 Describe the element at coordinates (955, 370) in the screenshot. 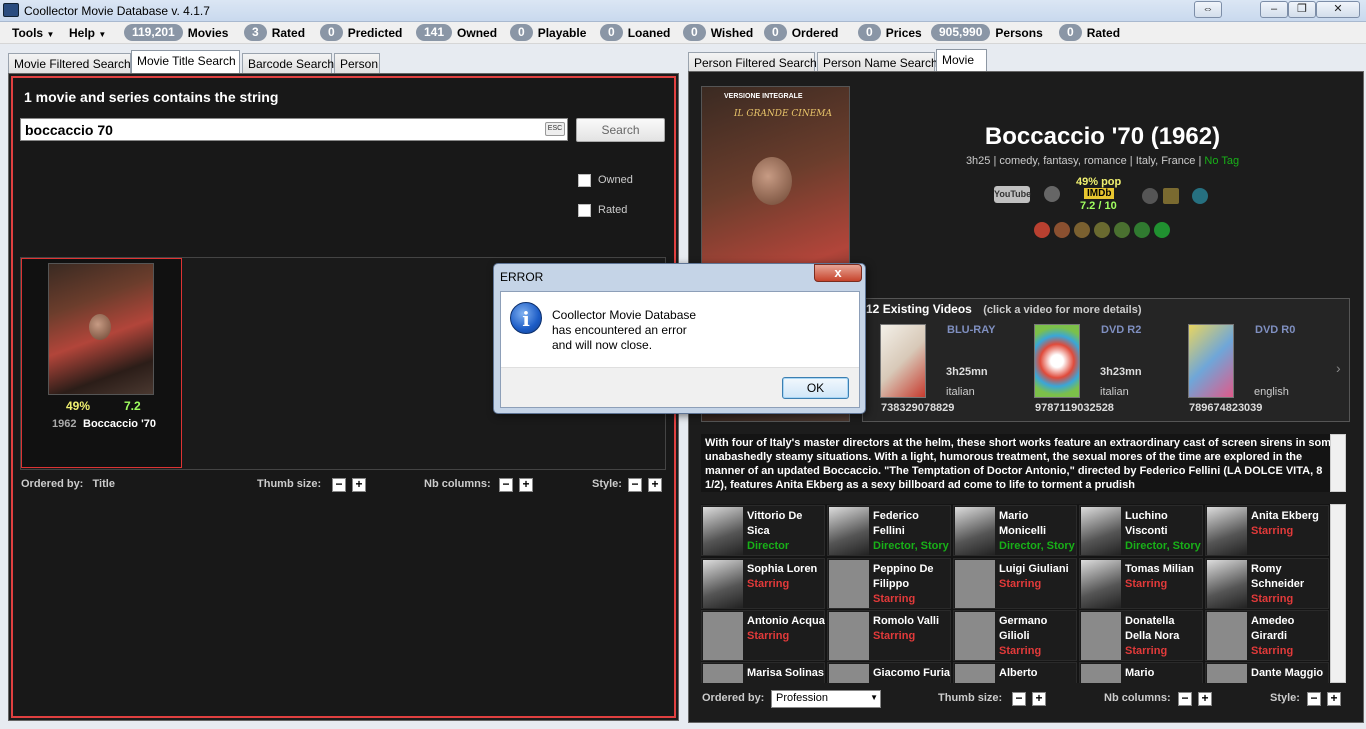

I see `video-item: BLU-RAY 3h25mn italian 738329078829` at that location.